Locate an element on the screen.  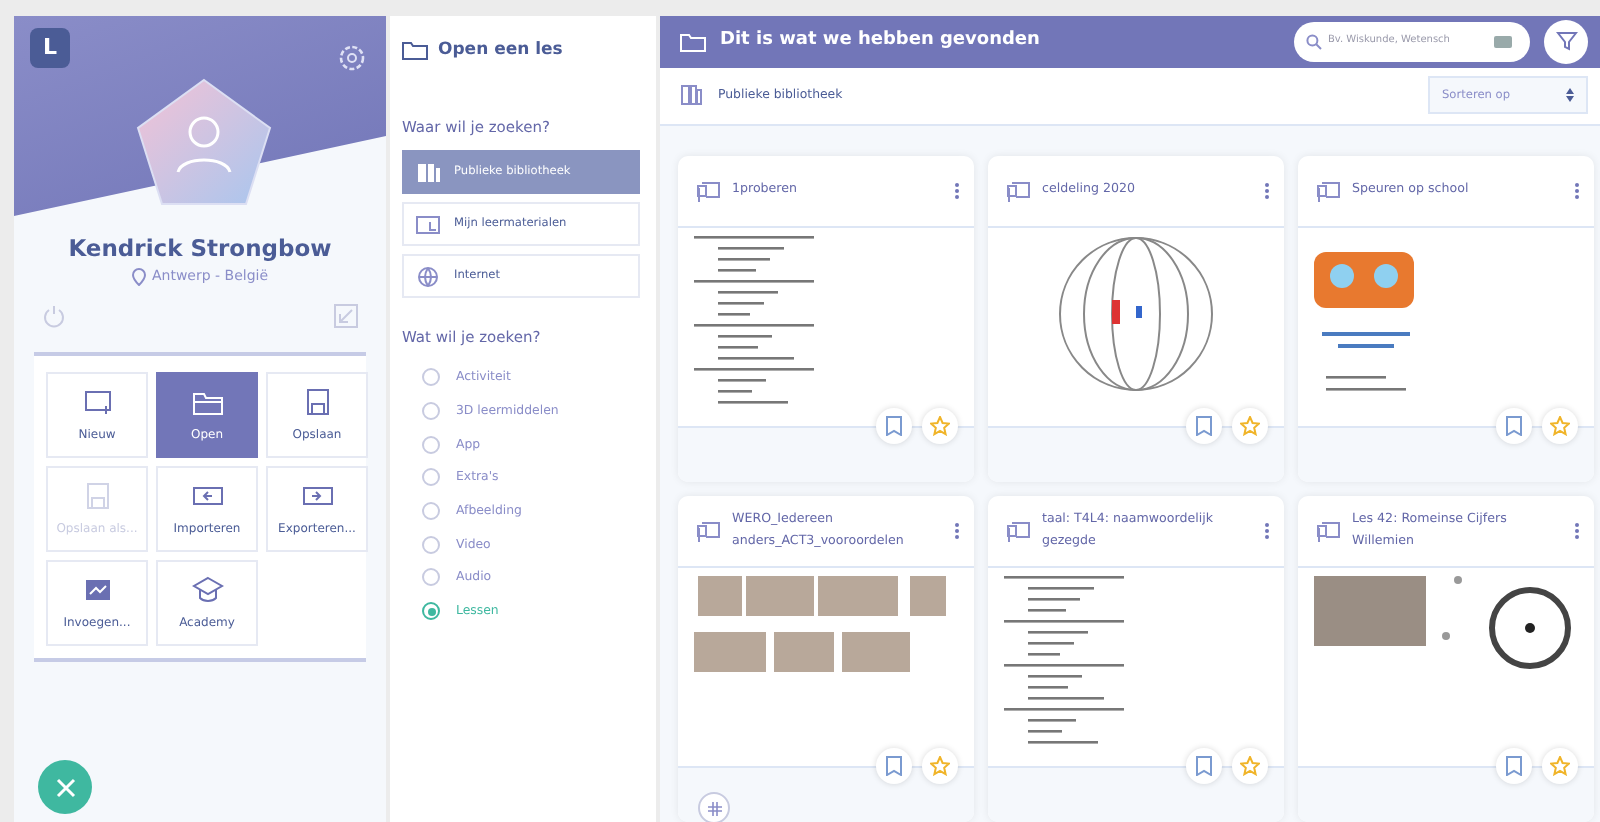
collapse-icon is located at coordinates (346, 315).